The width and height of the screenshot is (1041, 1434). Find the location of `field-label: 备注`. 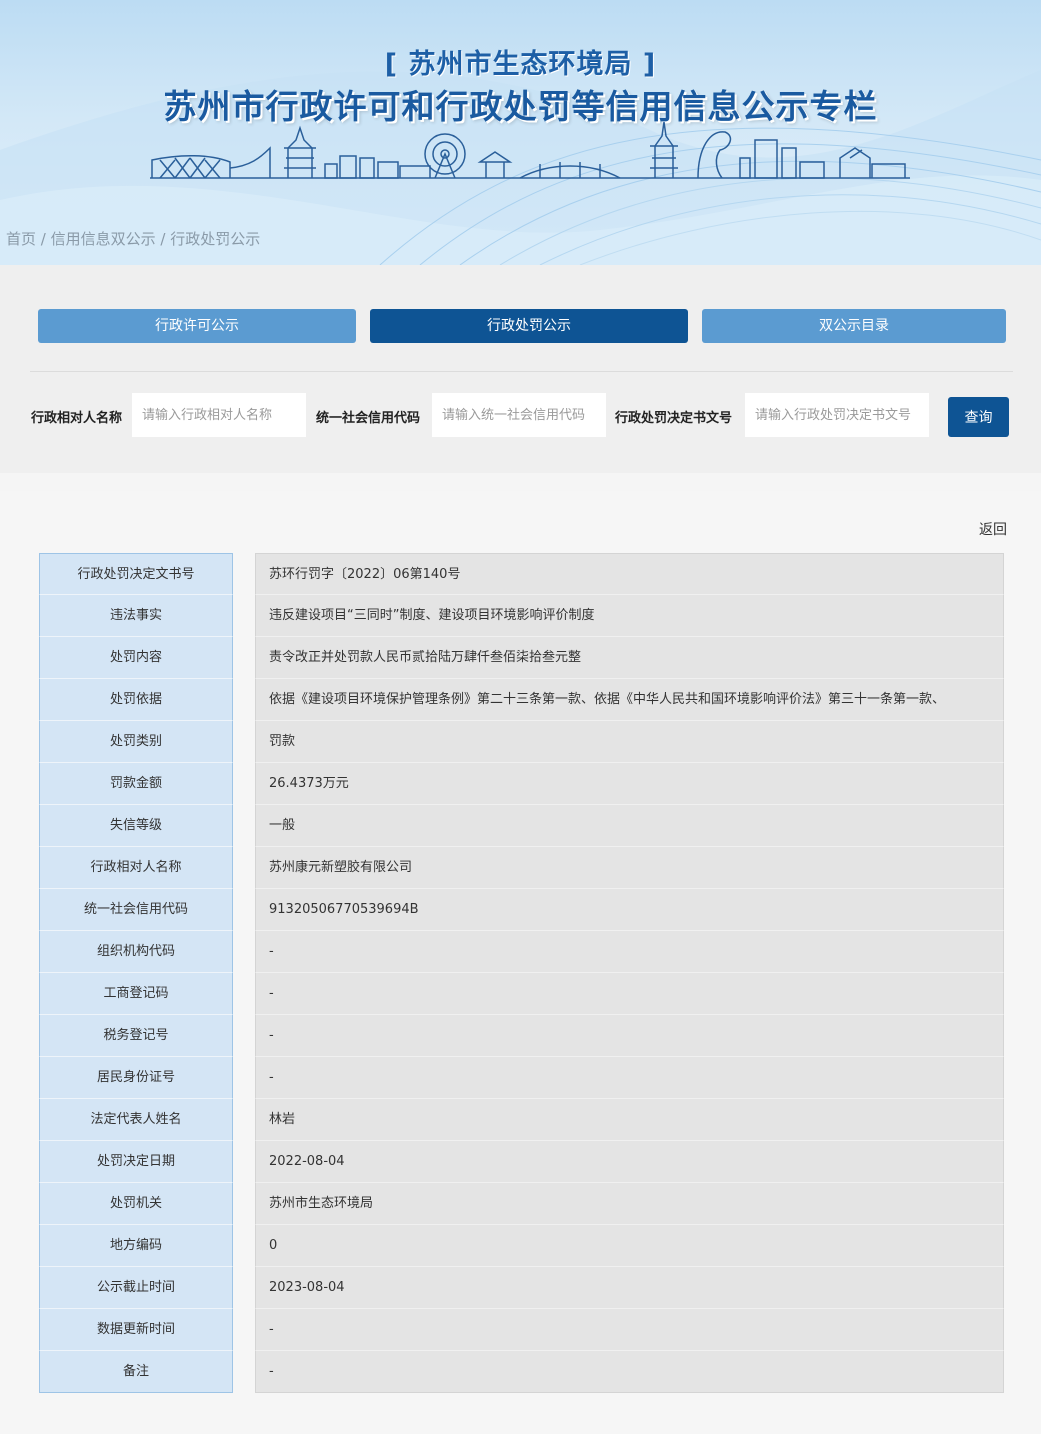

field-label: 备注 is located at coordinates (136, 1372).